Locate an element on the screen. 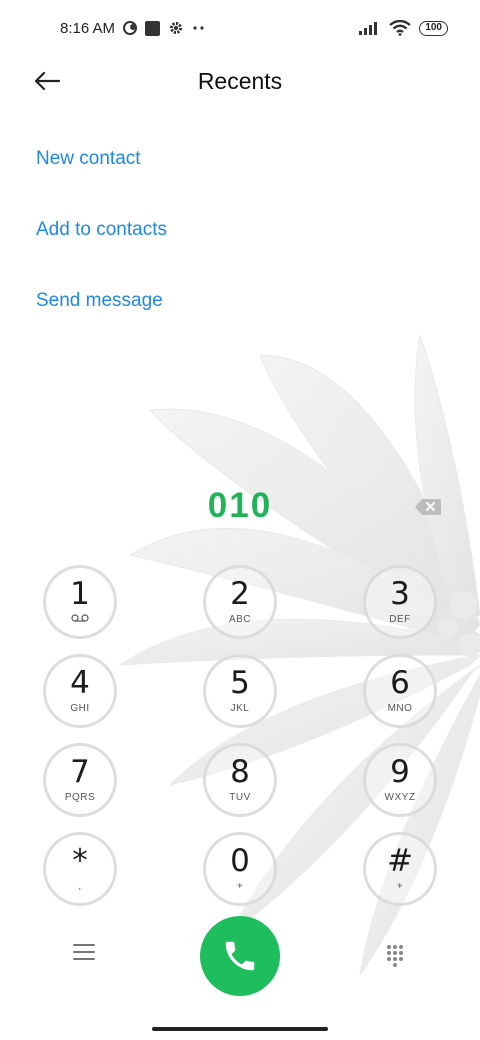  status-right: 100 is located at coordinates (403, 28).